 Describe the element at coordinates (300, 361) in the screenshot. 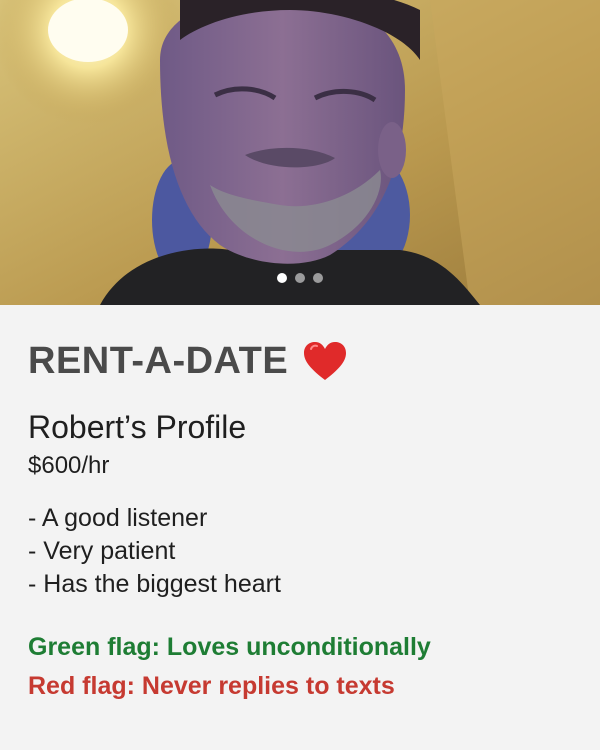

I see `brand-header: RENT-A-DATE` at that location.